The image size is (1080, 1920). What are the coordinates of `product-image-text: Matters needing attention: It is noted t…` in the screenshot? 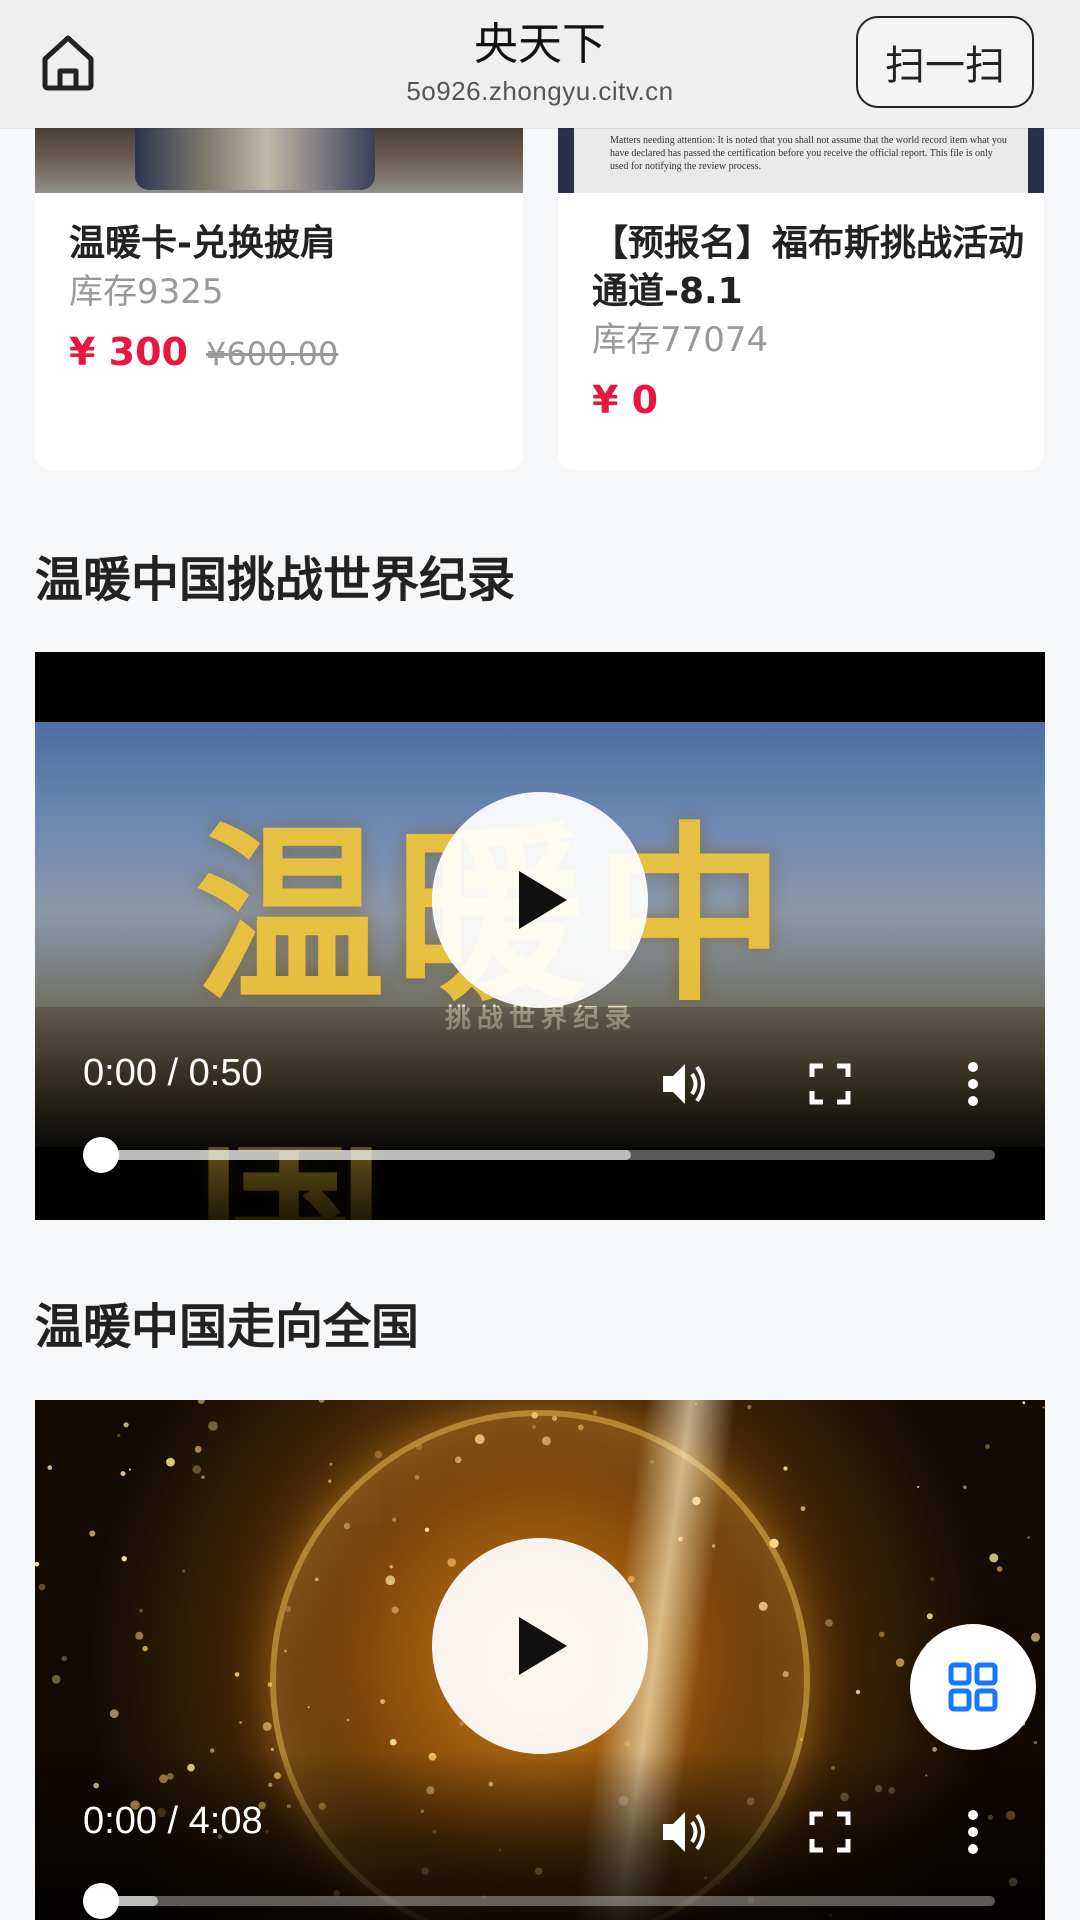 It's located at (808, 153).